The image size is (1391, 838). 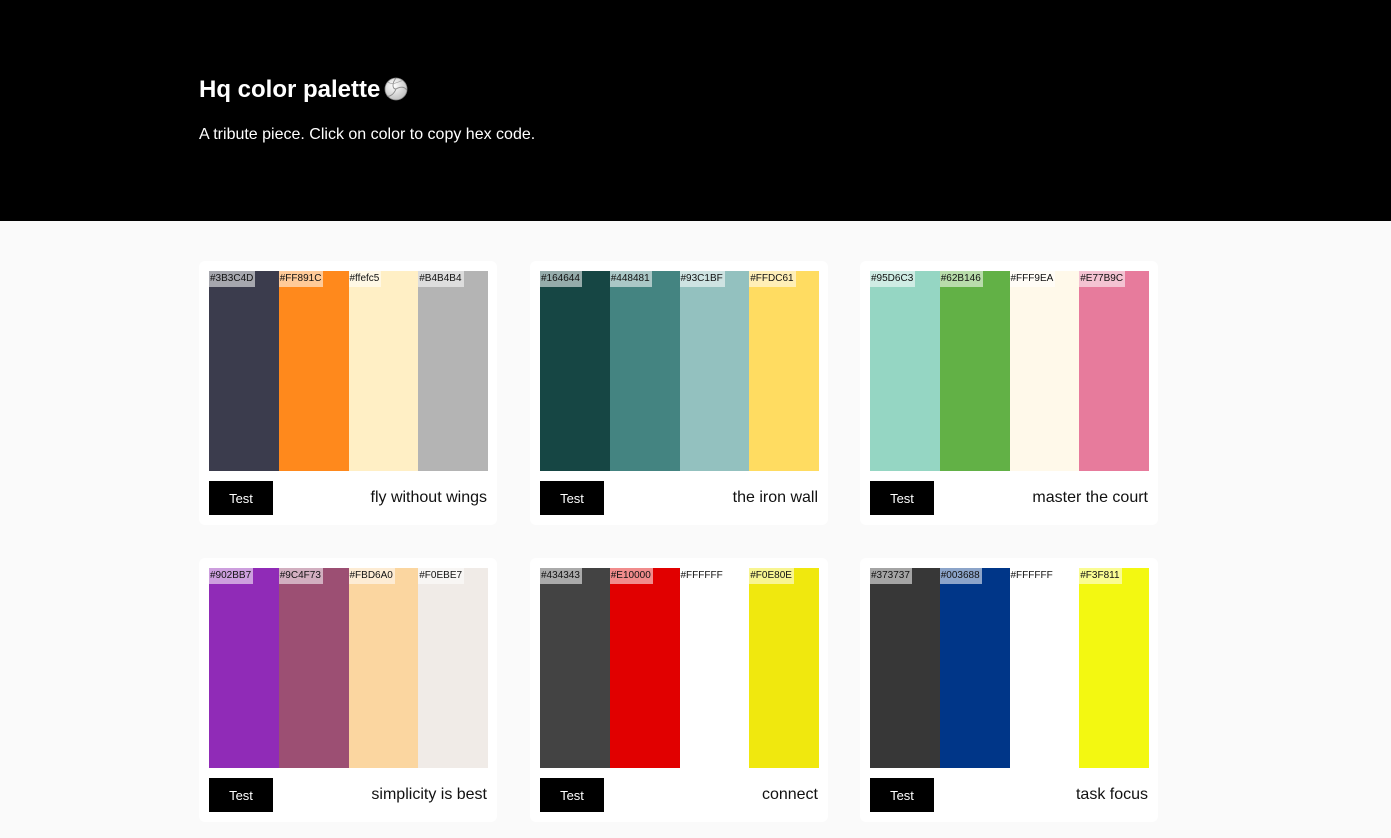 What do you see at coordinates (891, 576) in the screenshot?
I see `hex-code-label: #373737` at bounding box center [891, 576].